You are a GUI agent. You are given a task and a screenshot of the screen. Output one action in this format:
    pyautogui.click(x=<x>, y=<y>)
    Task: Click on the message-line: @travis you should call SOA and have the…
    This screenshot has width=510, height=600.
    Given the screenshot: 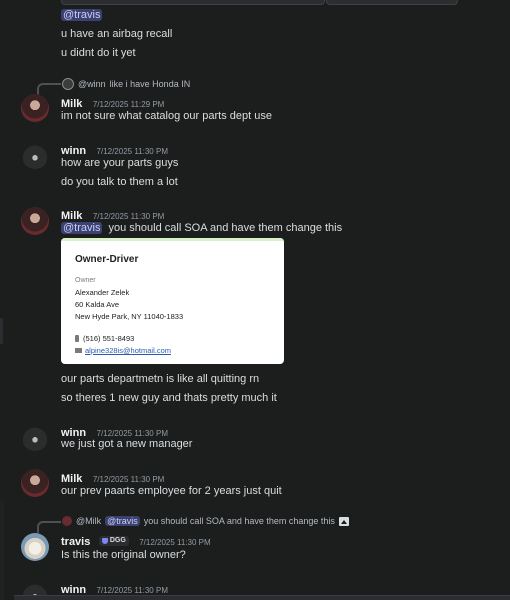 What is the action you would take?
    pyautogui.click(x=201, y=228)
    